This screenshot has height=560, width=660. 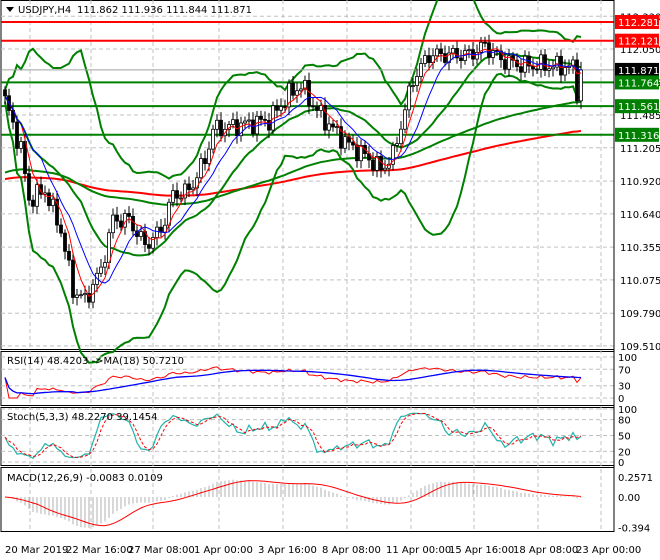 What do you see at coordinates (85, 478) in the screenshot?
I see `macd-label: MACD(12,26,9) -0.0083 0.0109` at bounding box center [85, 478].